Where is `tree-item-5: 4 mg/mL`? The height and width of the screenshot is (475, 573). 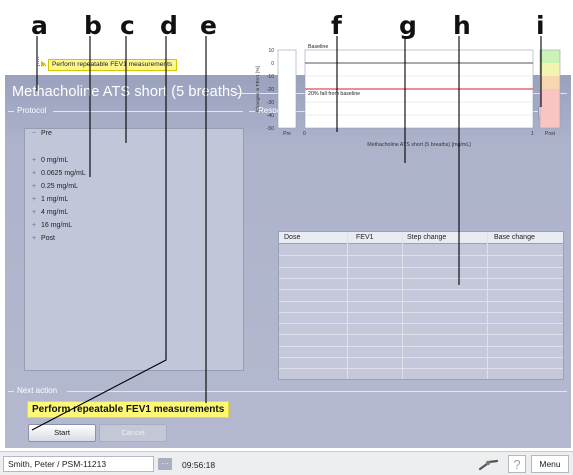 tree-item-5: 4 mg/mL is located at coordinates (54, 212).